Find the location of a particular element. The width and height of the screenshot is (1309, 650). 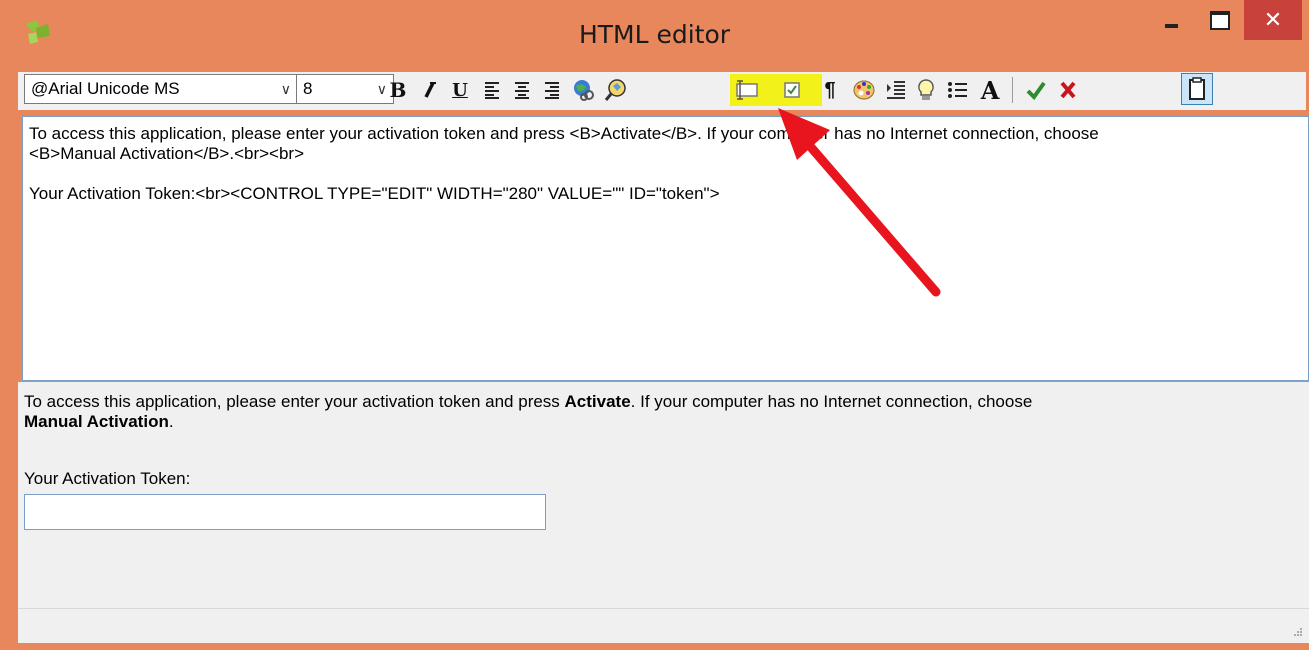

indent-icon is located at coordinates (896, 90).